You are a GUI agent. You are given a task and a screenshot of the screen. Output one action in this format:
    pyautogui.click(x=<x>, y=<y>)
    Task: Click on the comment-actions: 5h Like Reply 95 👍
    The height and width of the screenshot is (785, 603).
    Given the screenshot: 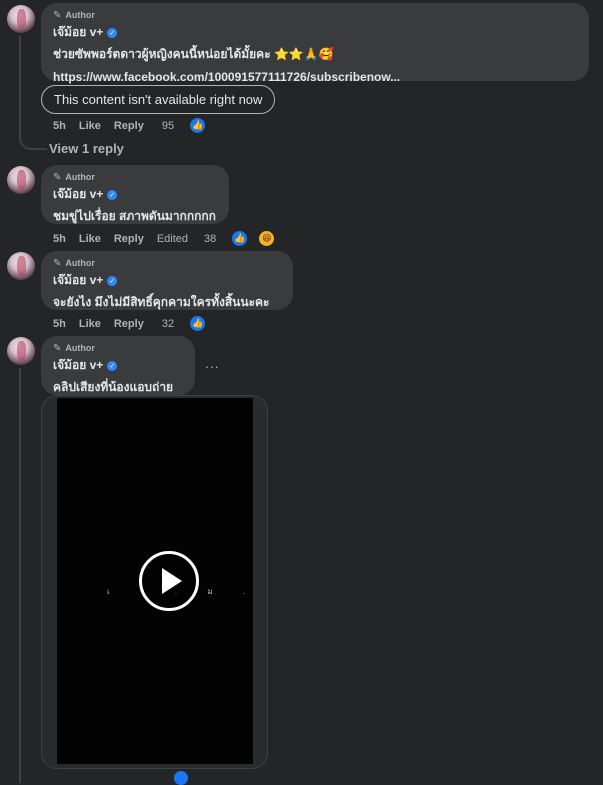 What is the action you would take?
    pyautogui.click(x=136, y=125)
    